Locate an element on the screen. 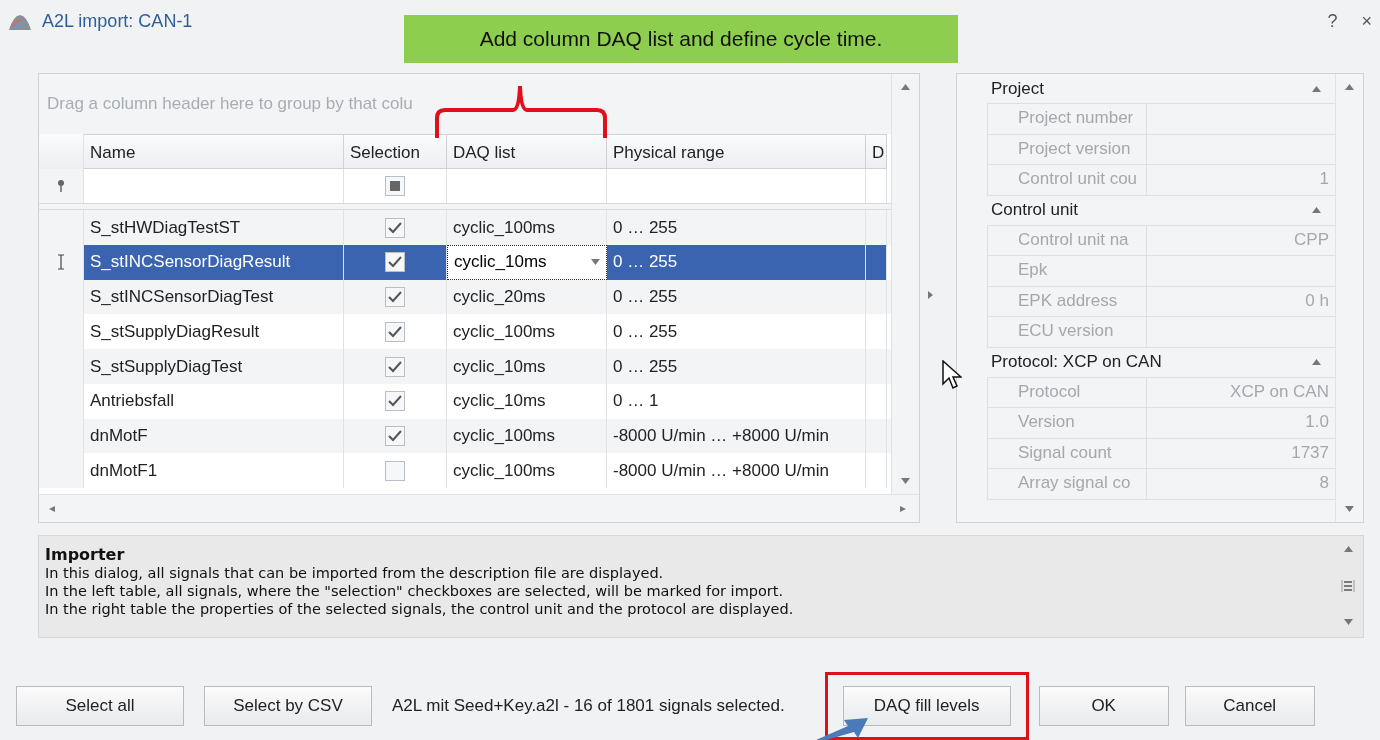 This screenshot has height=740, width=1380. property-value: CPP is located at coordinates (1311, 239).